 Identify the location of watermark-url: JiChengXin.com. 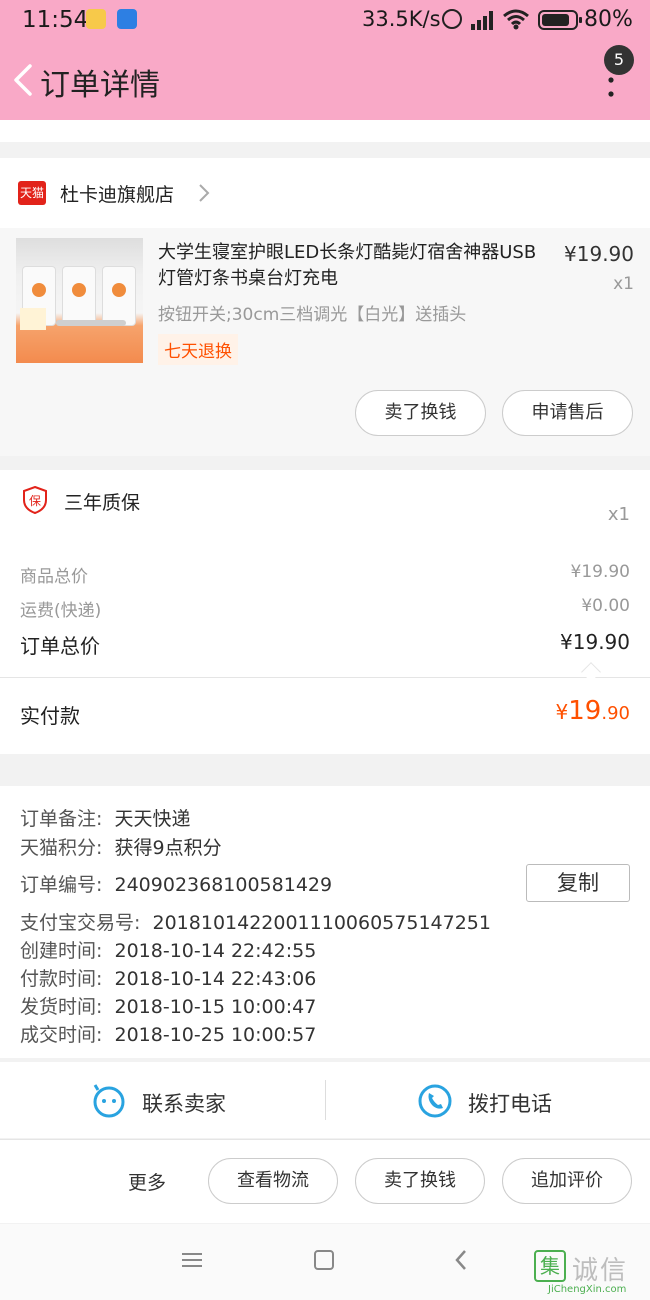
(587, 1289).